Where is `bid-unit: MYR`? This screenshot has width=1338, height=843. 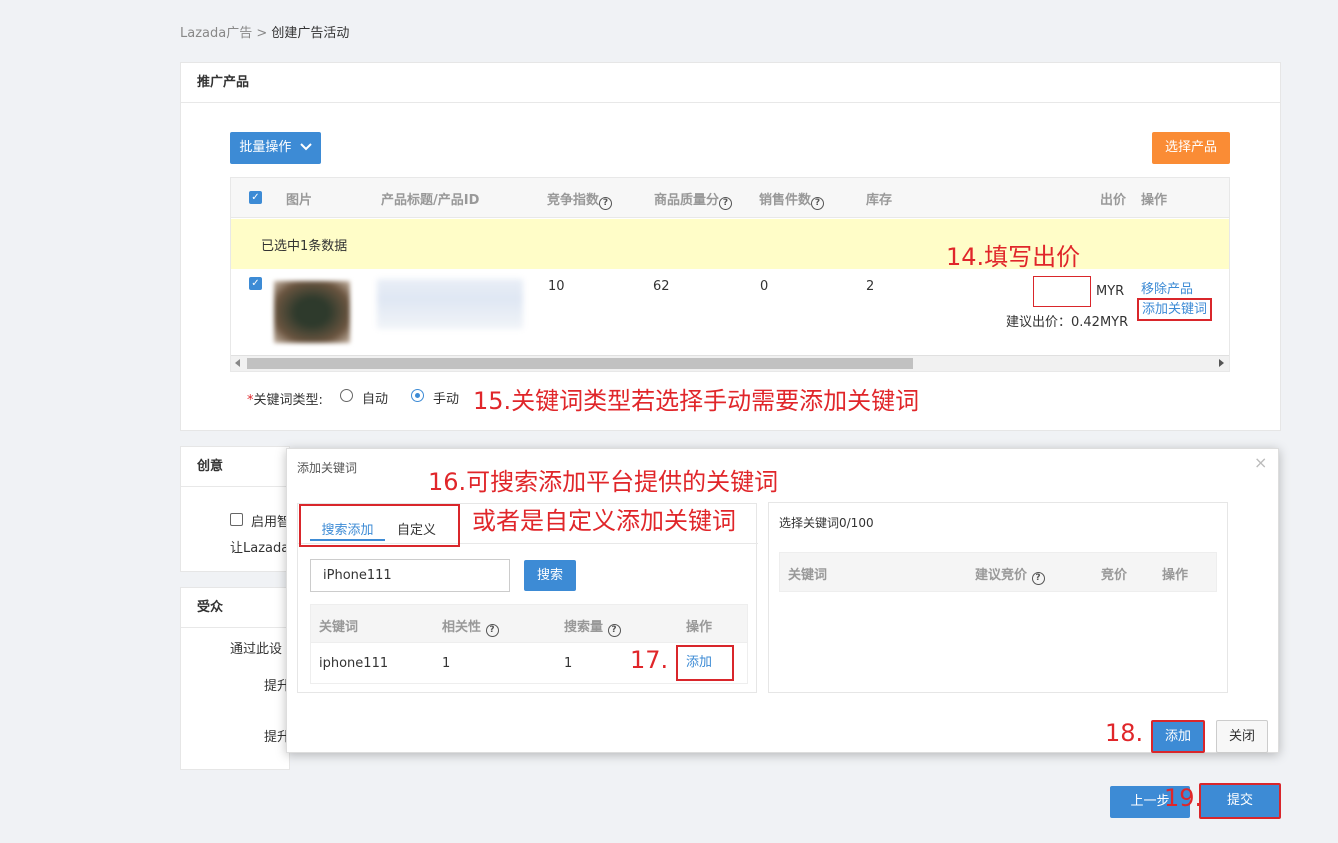 bid-unit: MYR is located at coordinates (1110, 291).